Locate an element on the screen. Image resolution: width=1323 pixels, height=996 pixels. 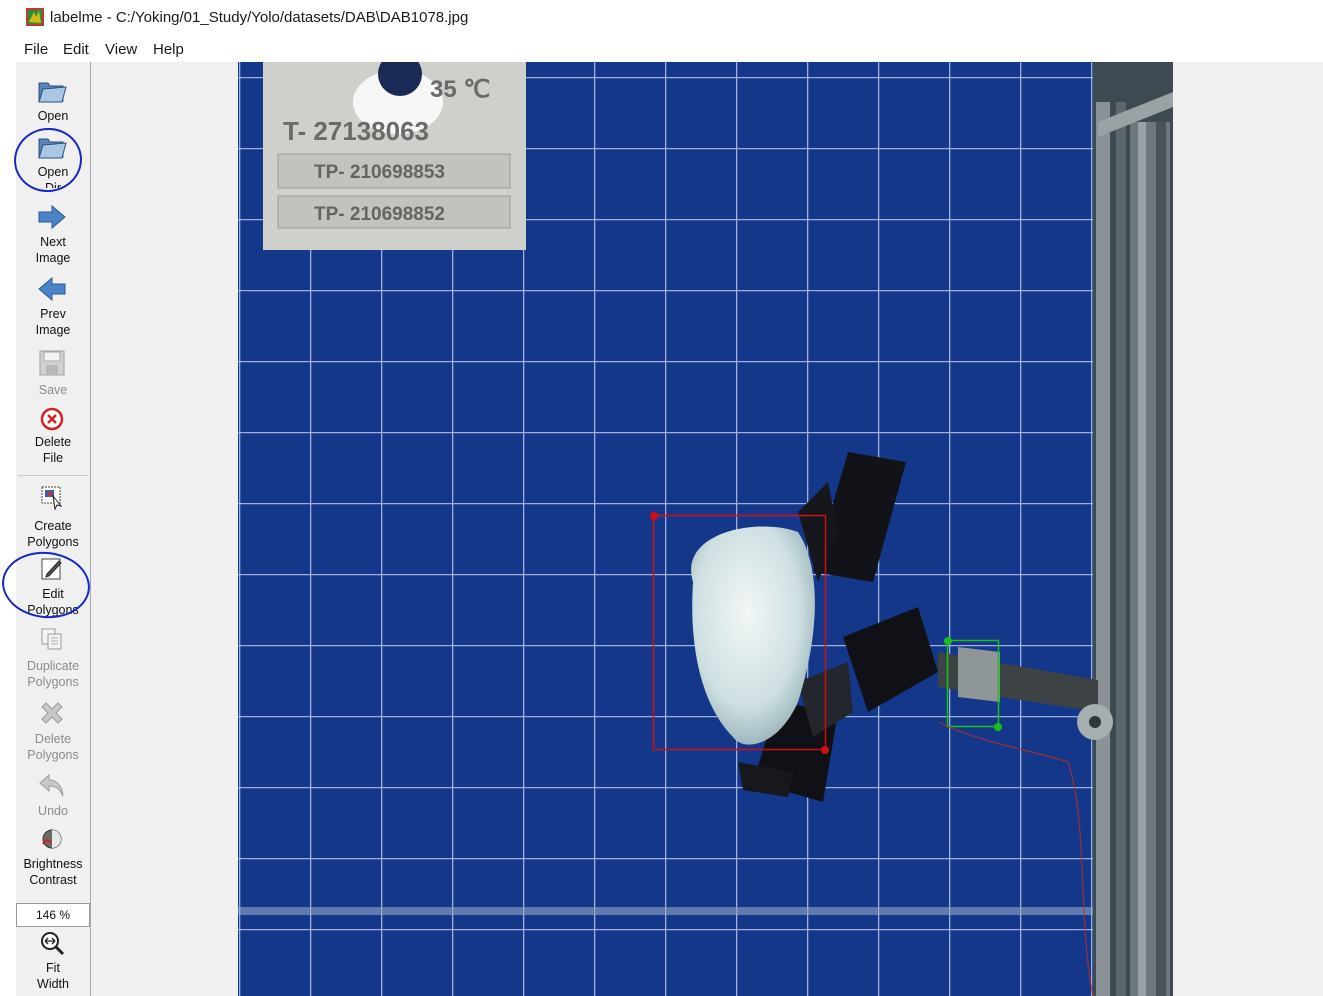
prev-image-label: Prev Image is located at coordinates (53, 322).